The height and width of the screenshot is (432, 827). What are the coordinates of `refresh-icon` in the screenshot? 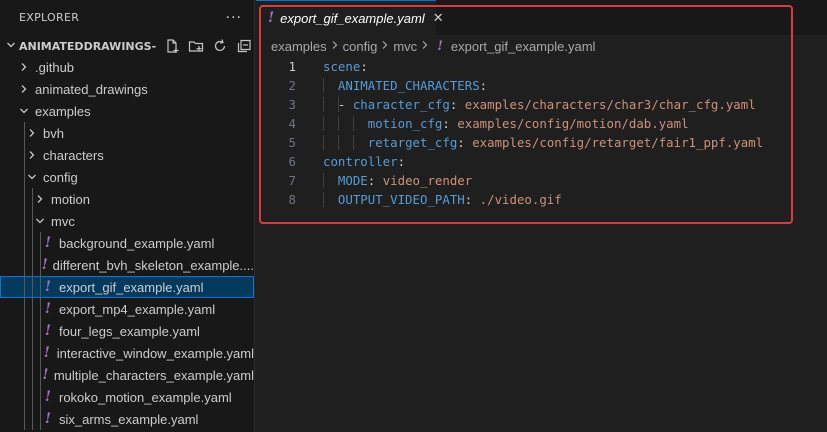 It's located at (220, 46).